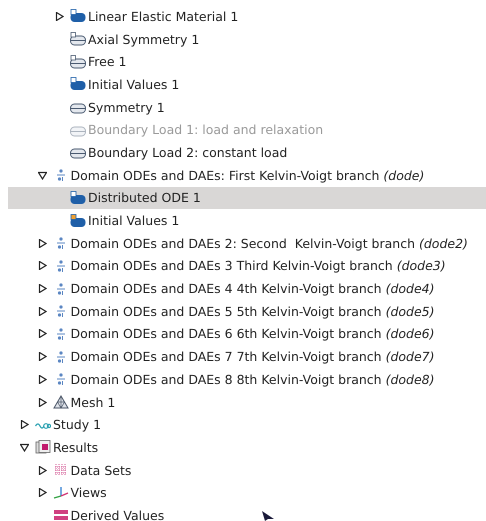  What do you see at coordinates (107, 62) in the screenshot?
I see `tree-item-label: Free 1` at bounding box center [107, 62].